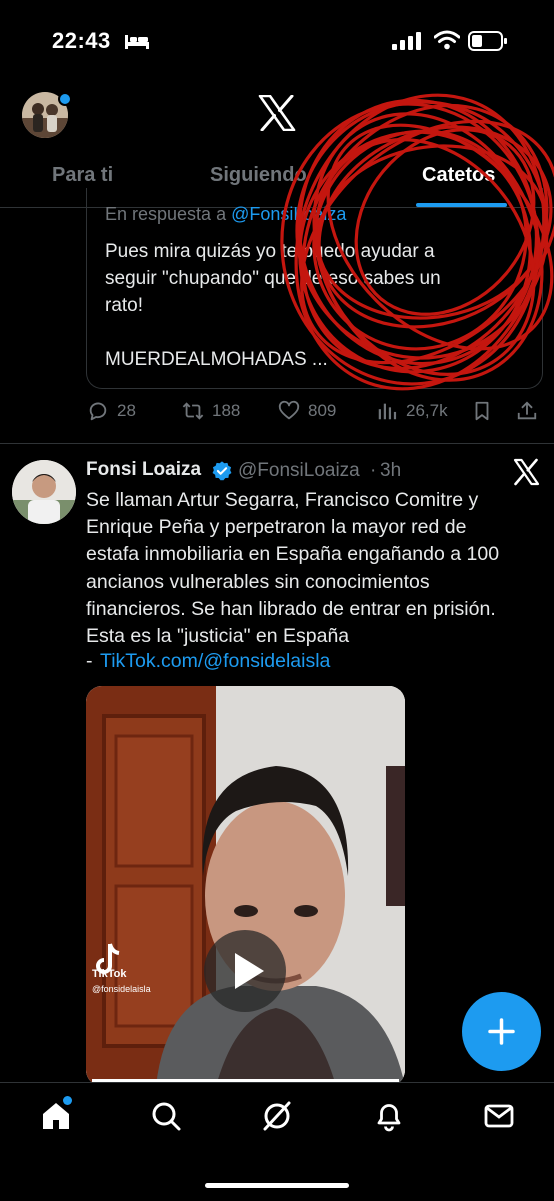 This screenshot has height=1201, width=554. Describe the element at coordinates (389, 1116) in the screenshot. I see `notifications-icon` at that location.